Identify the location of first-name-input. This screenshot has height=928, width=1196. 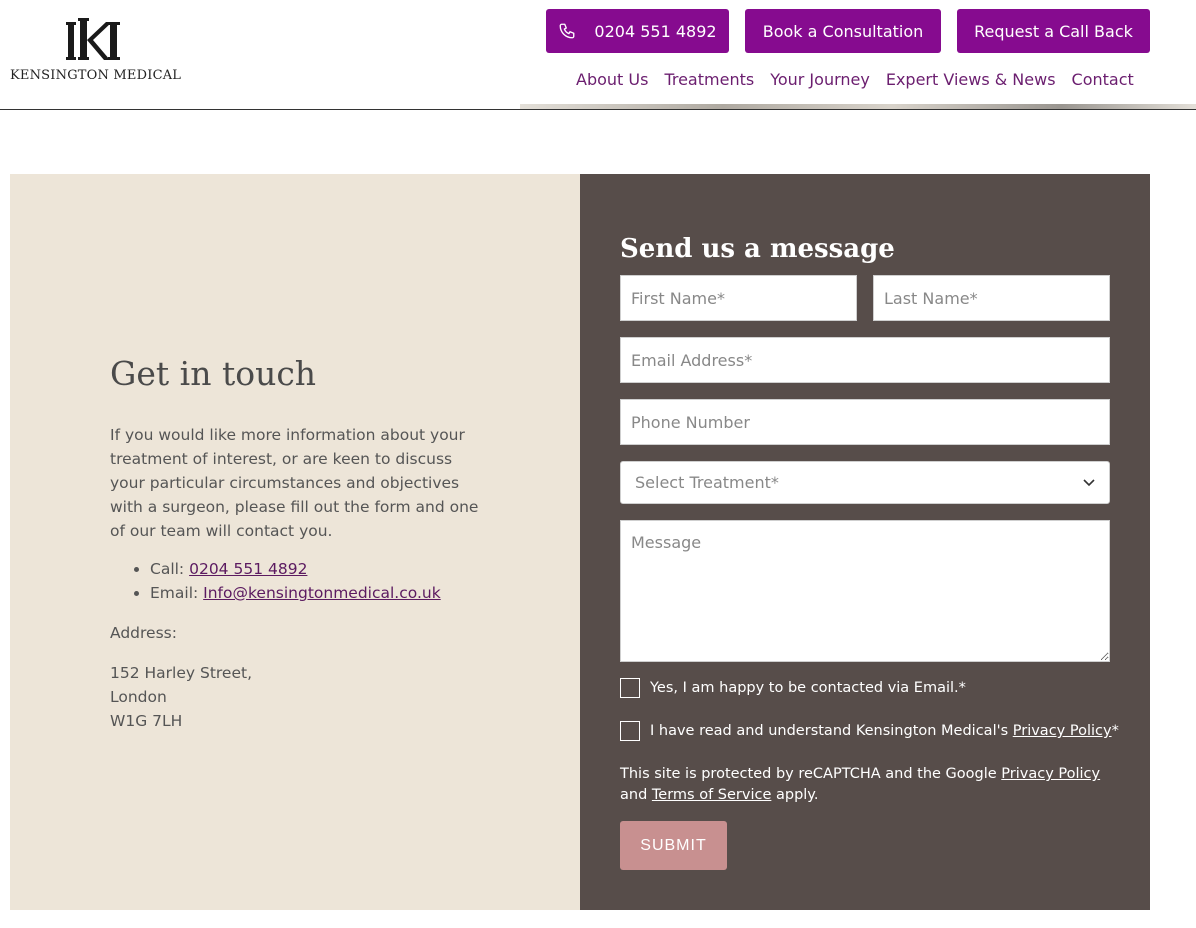
(738, 298).